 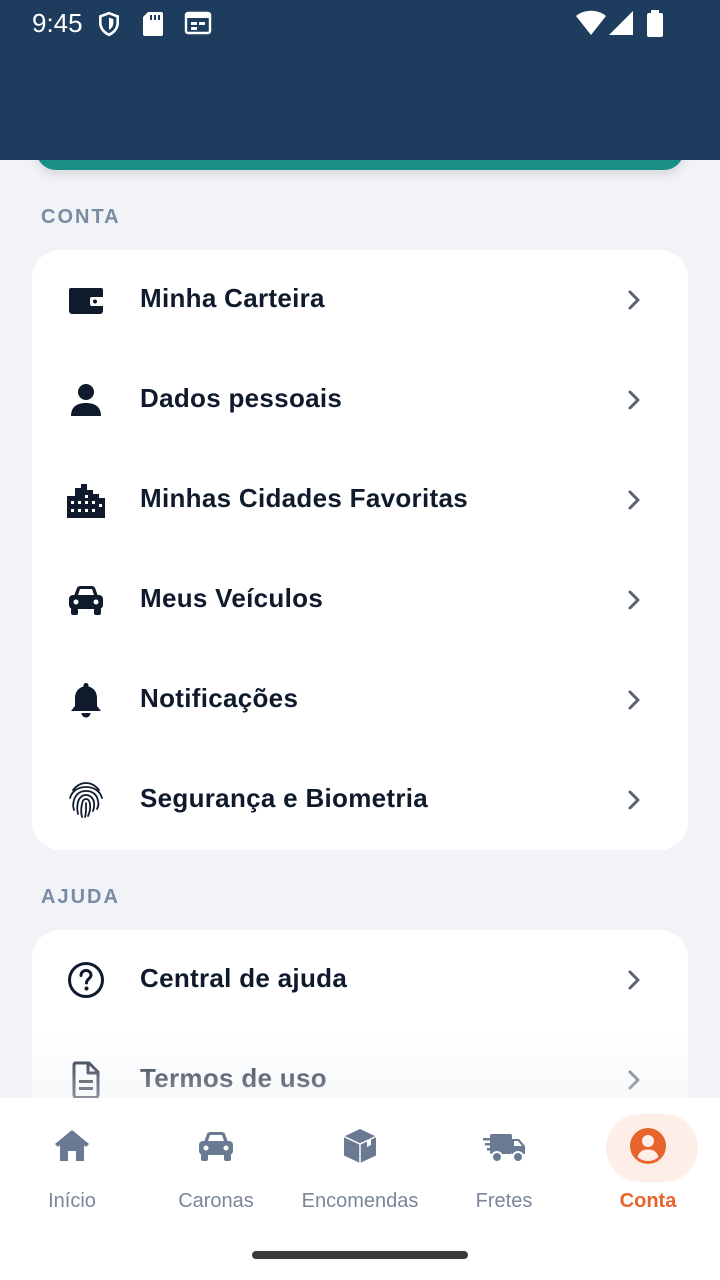 What do you see at coordinates (86, 700) in the screenshot?
I see `bell-icon` at bounding box center [86, 700].